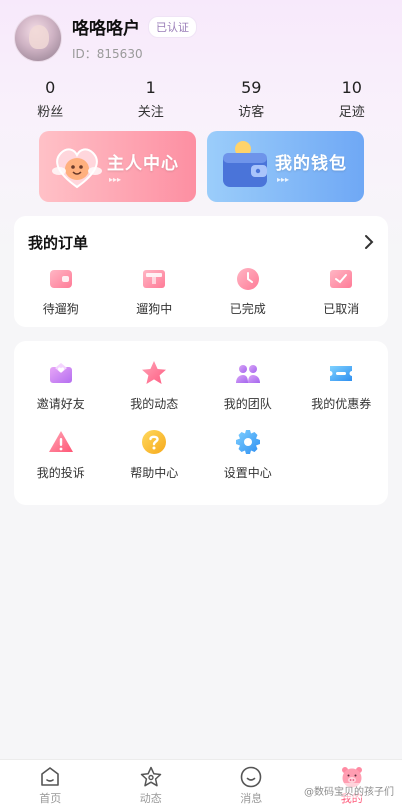  What do you see at coordinates (50, 87) in the screenshot?
I see `stat-value: 0` at bounding box center [50, 87].